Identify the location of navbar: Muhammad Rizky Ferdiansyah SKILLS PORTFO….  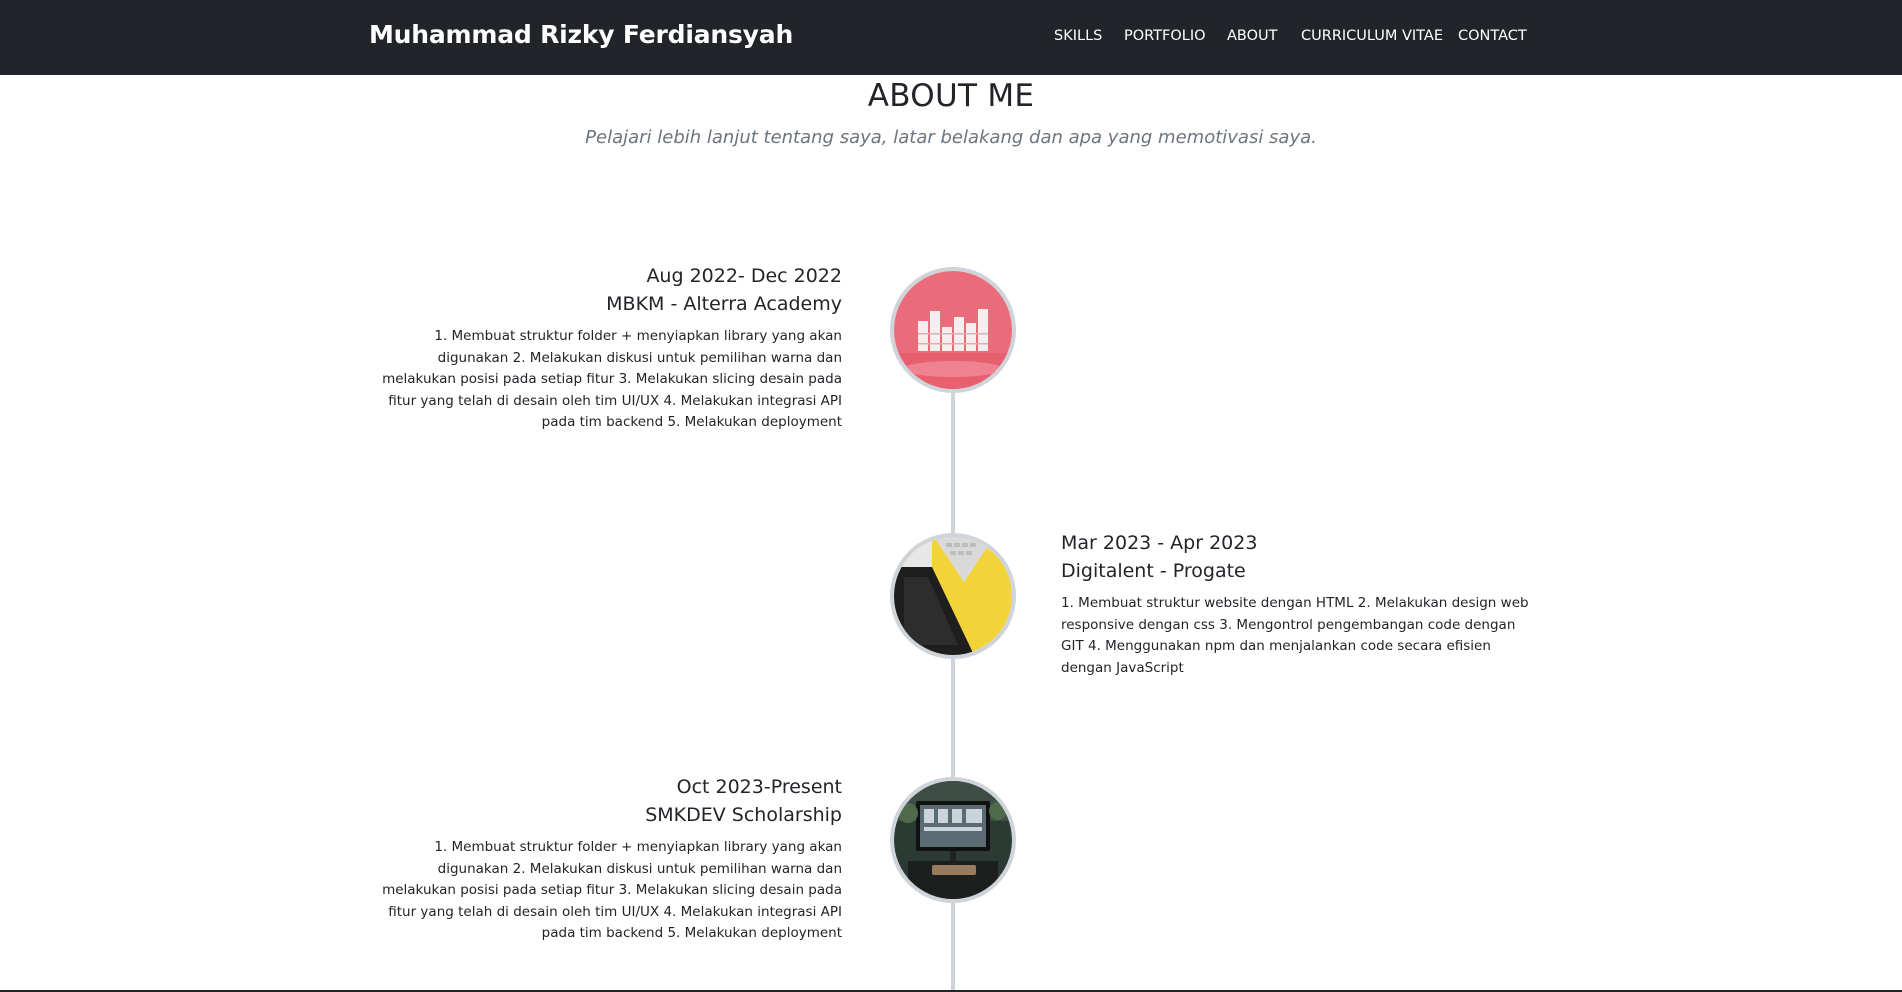
(951, 37).